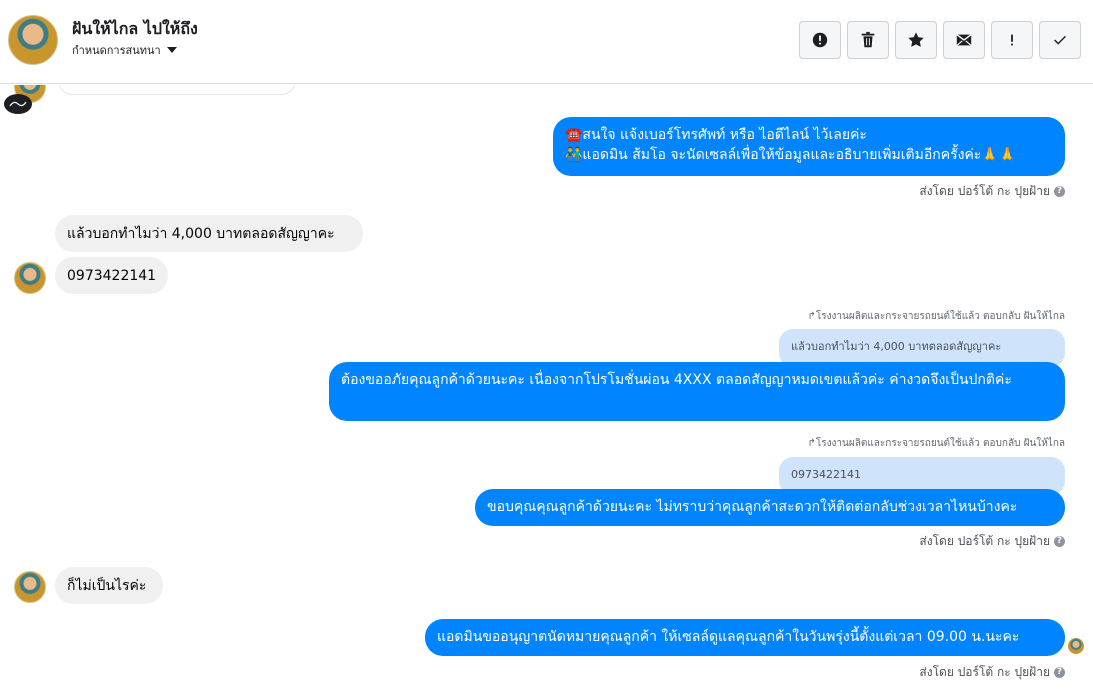 This screenshot has width=1093, height=698. What do you see at coordinates (1076, 646) in the screenshot?
I see `seen-avatar` at bounding box center [1076, 646].